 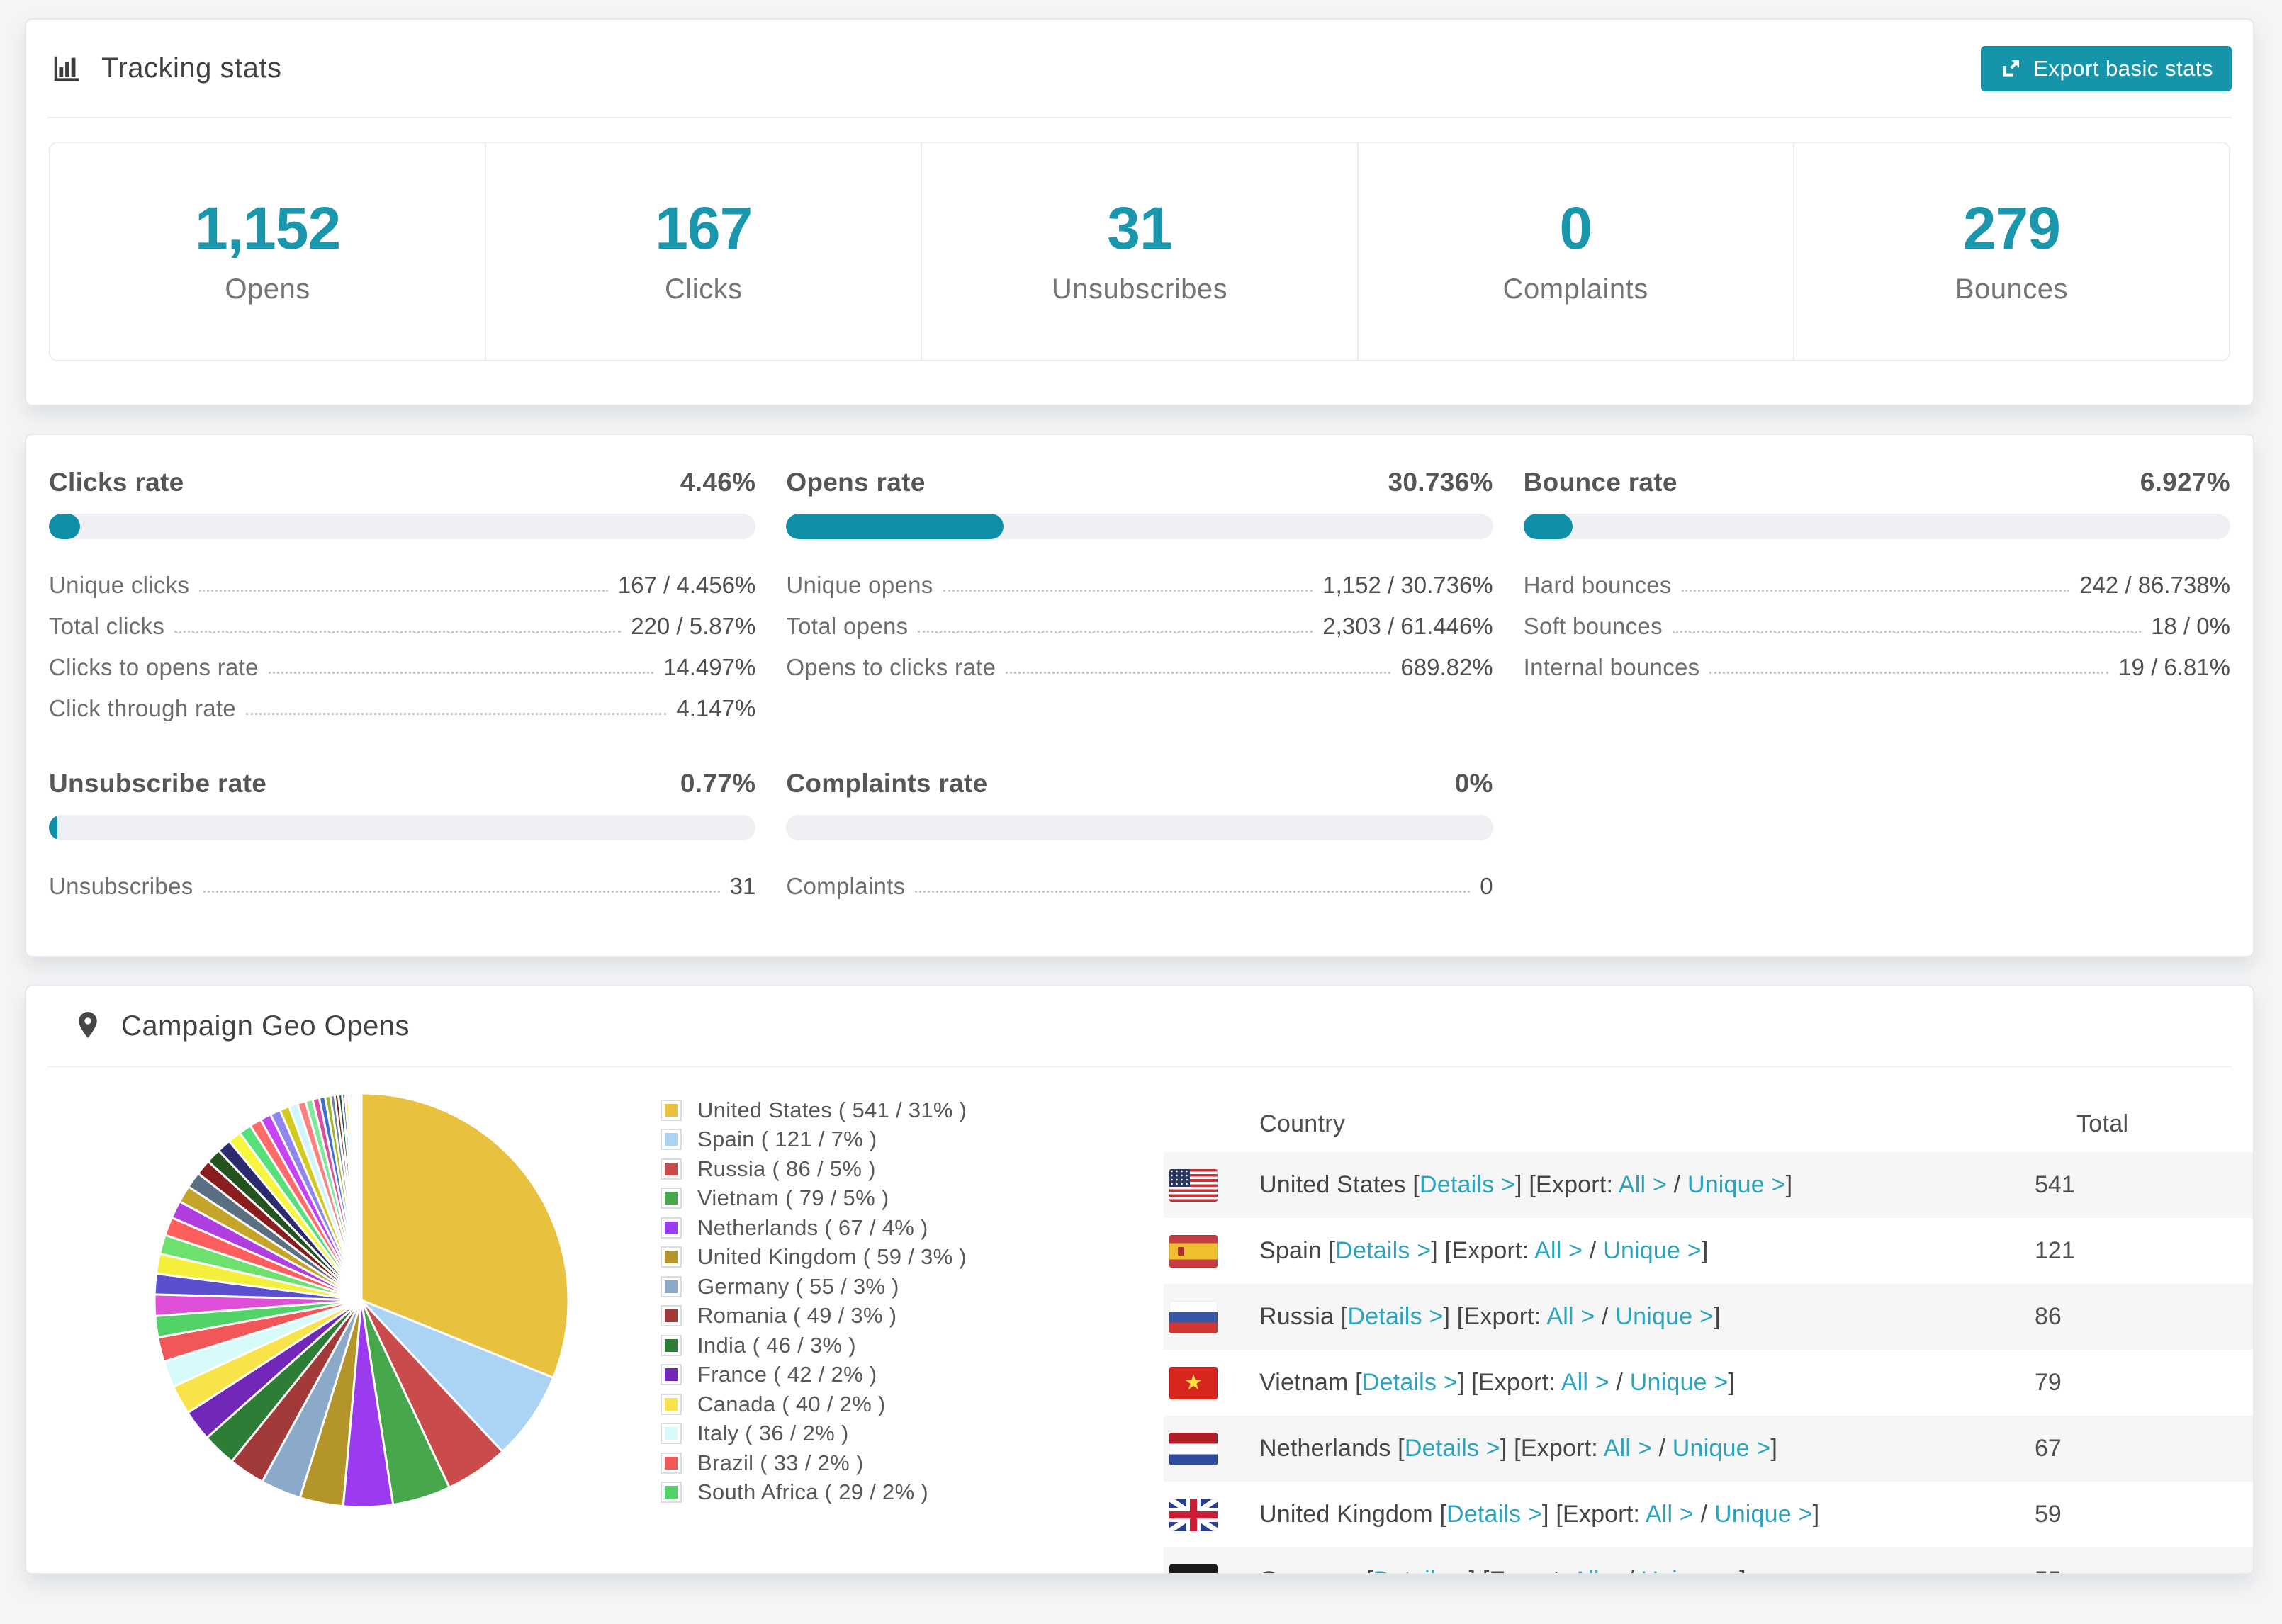 What do you see at coordinates (1140, 252) in the screenshot?
I see `stat-tile-unsubscribes: 31 Unsubscribes` at bounding box center [1140, 252].